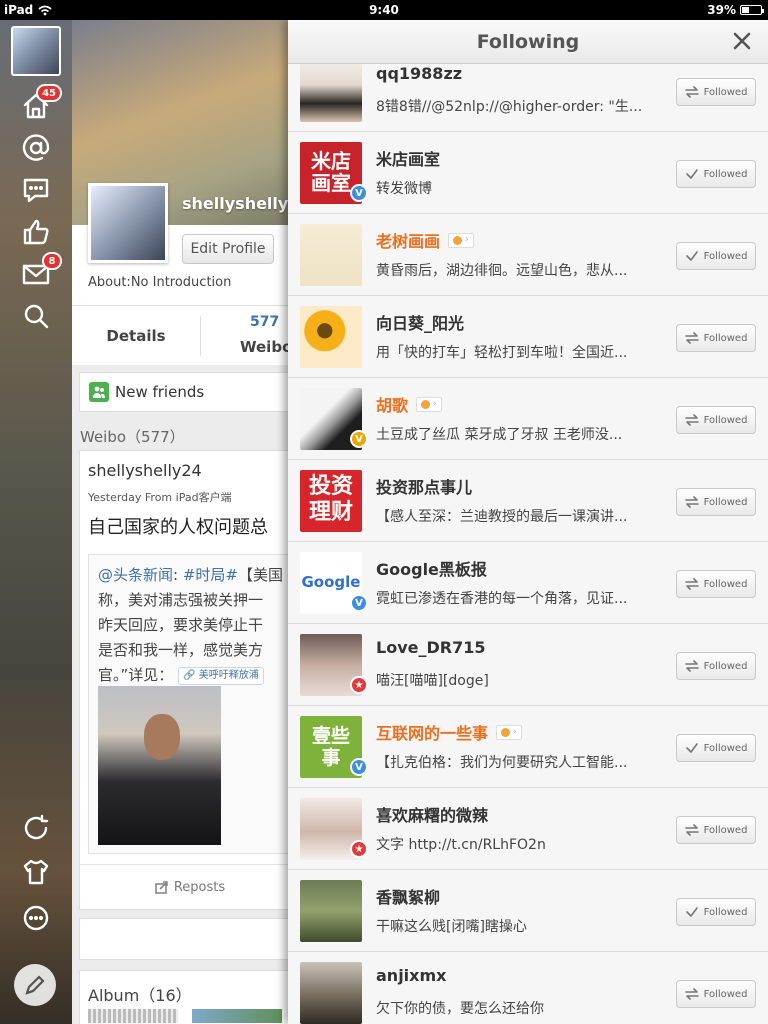  Describe the element at coordinates (140, 995) in the screenshot. I see `album-title: Album（16）` at that location.